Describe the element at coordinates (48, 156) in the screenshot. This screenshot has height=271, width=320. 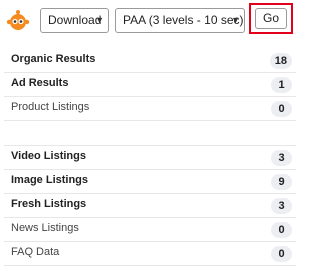
I see `result-label: Video Listings` at that location.